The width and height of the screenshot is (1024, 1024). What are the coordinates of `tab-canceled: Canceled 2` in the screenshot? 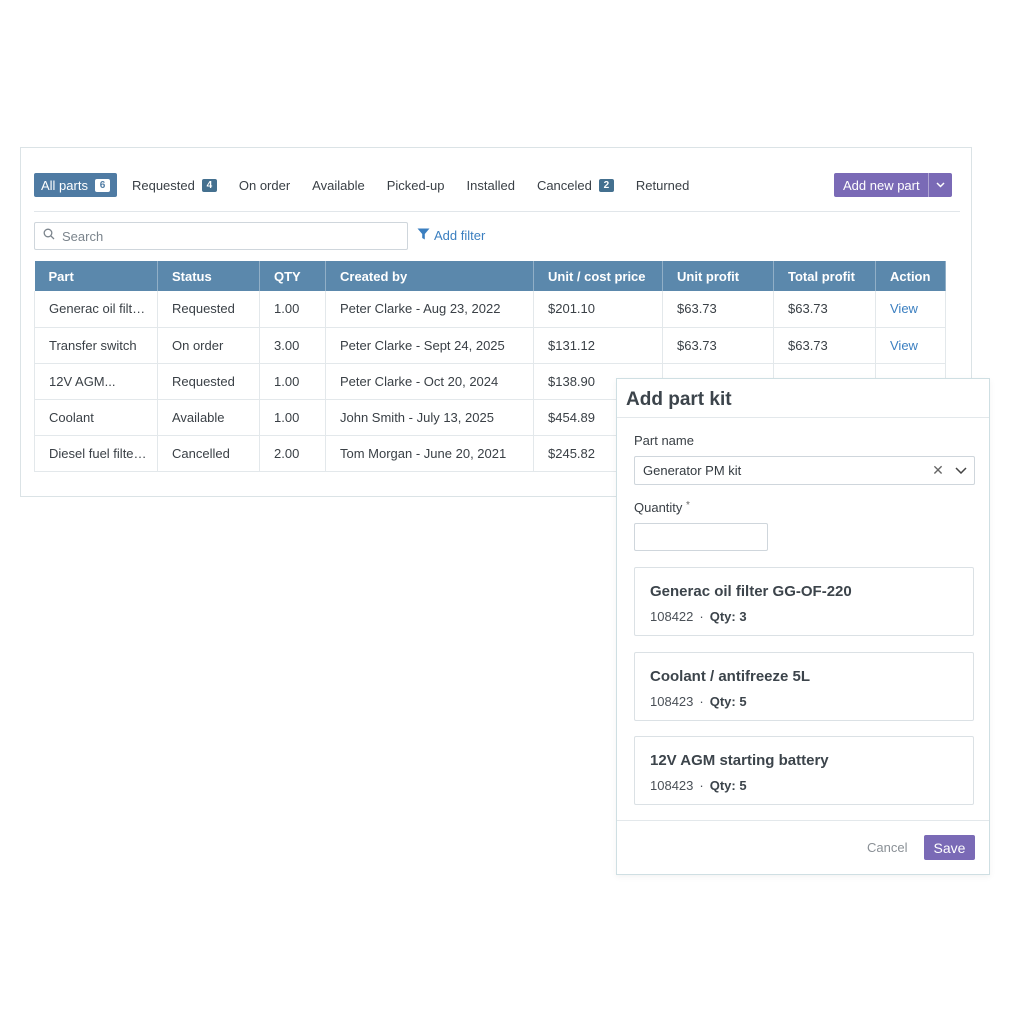 It's located at (575, 185).